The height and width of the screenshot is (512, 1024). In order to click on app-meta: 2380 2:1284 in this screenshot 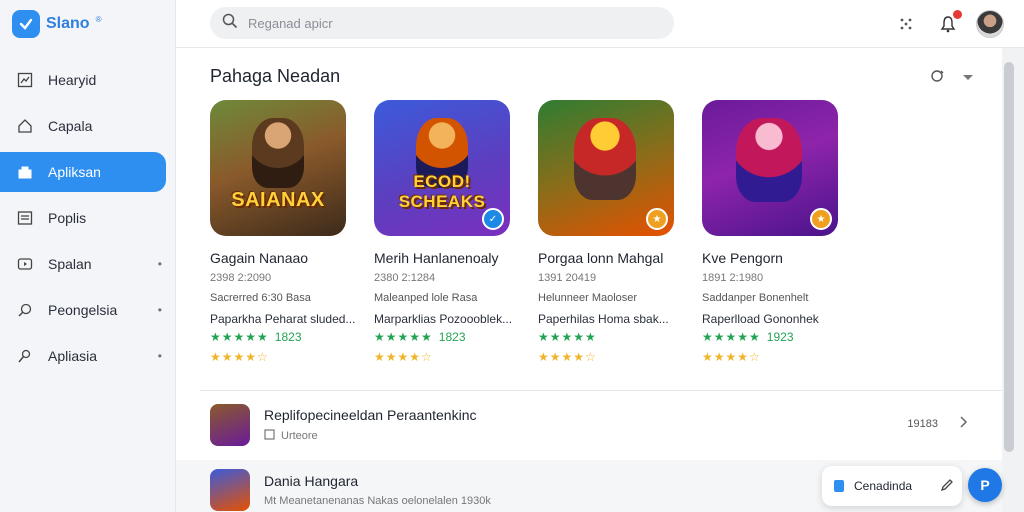, I will do `click(405, 278)`.